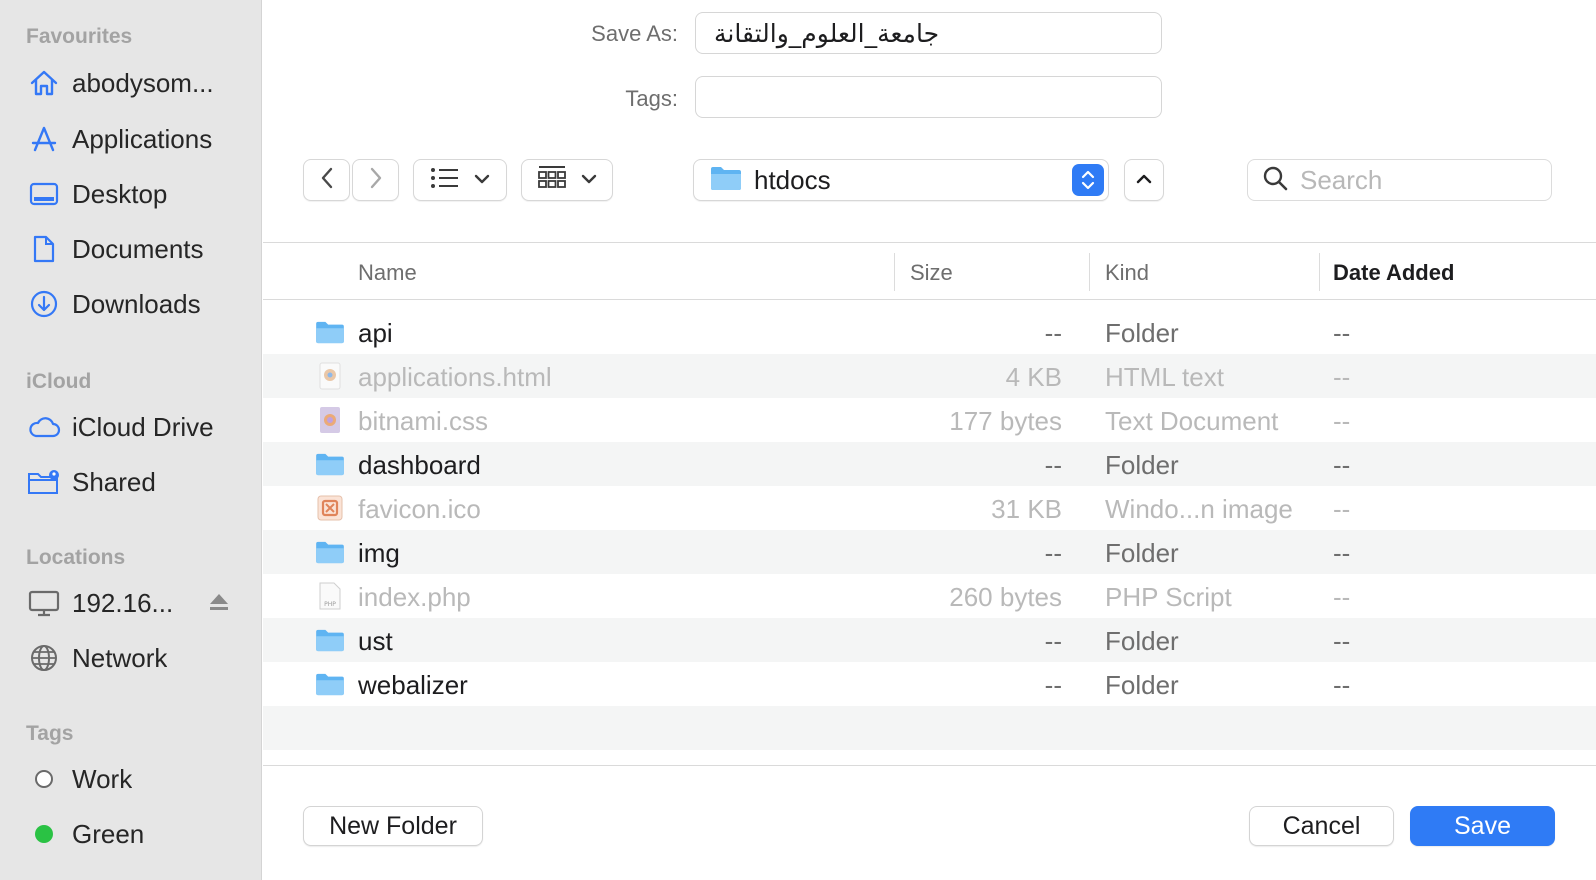  I want to click on group-view-button, so click(567, 180).